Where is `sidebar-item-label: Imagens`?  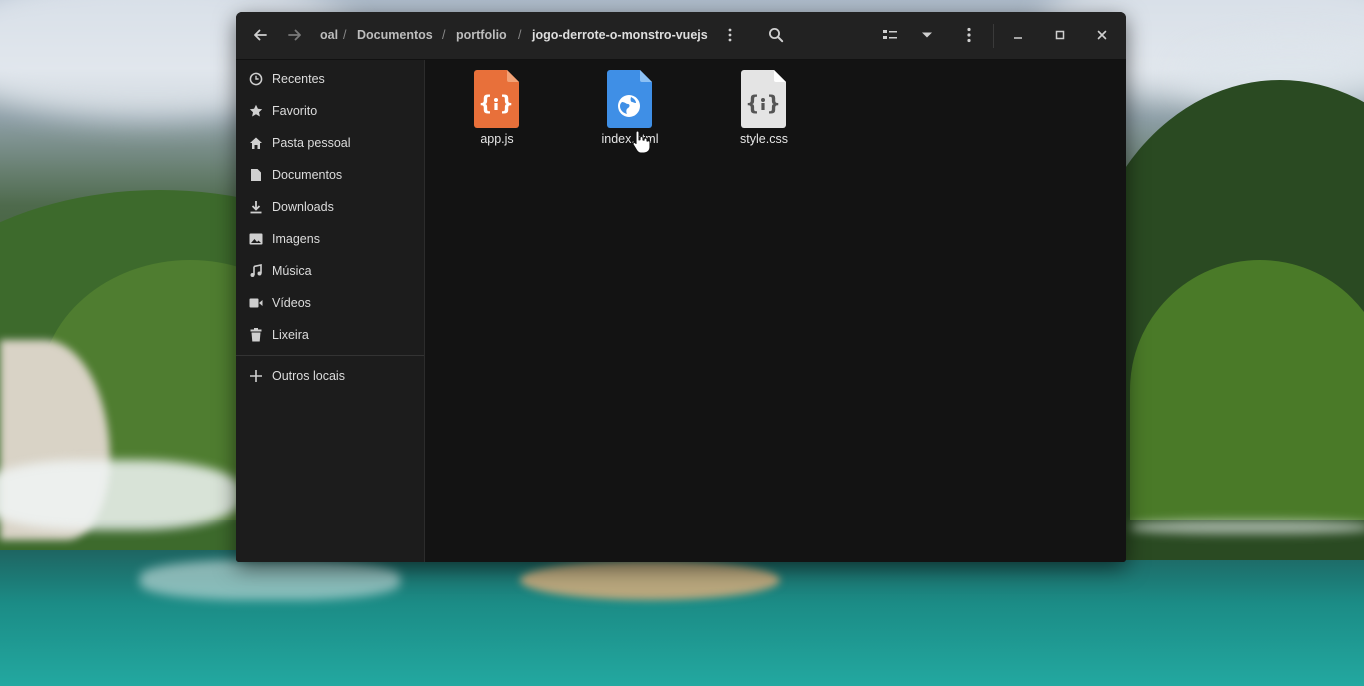 sidebar-item-label: Imagens is located at coordinates (296, 239).